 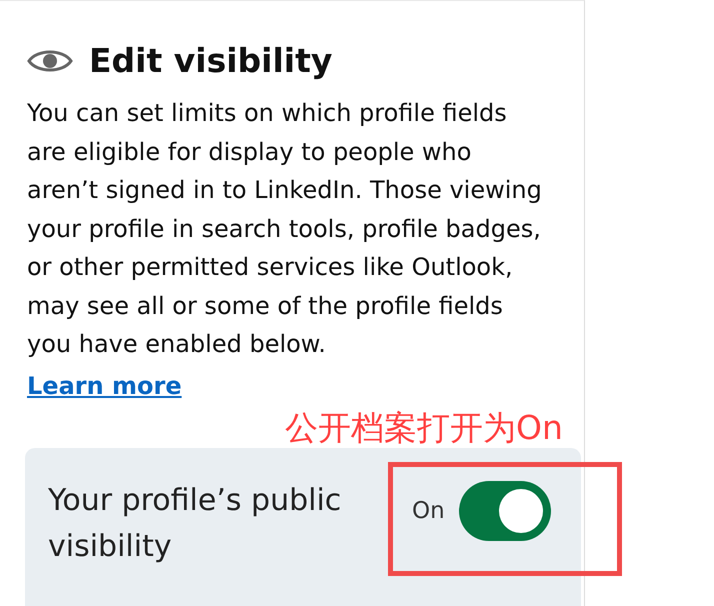 I want to click on learn-more-link: Learn more, so click(x=104, y=386).